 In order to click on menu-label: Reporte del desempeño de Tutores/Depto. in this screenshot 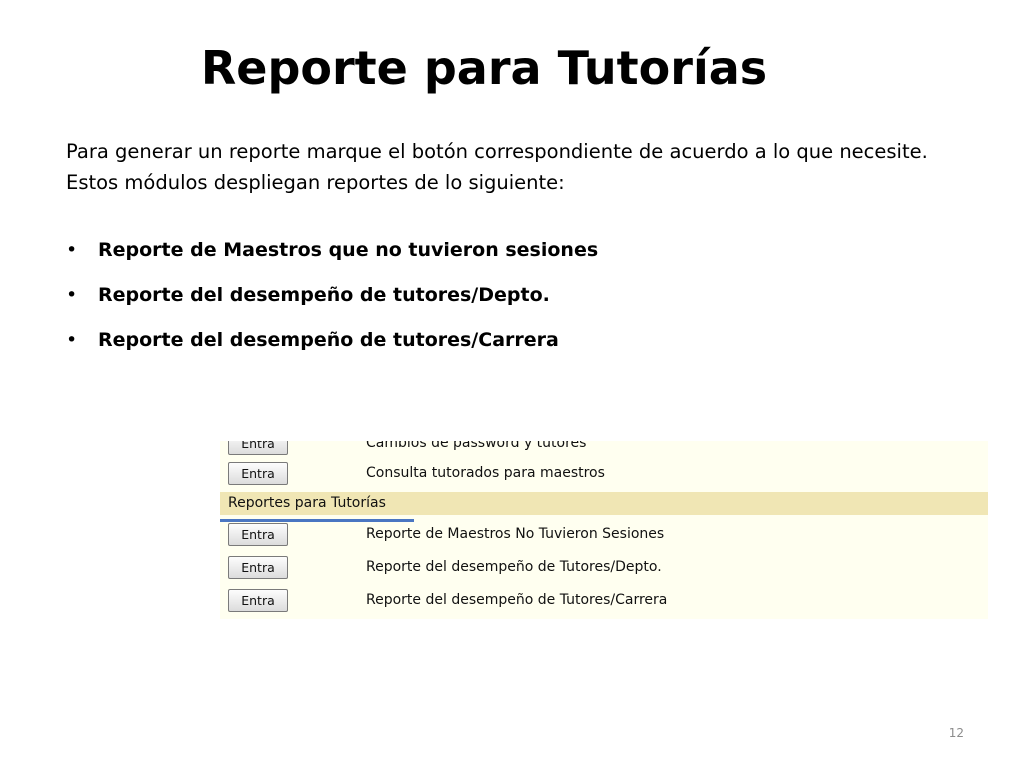, I will do `click(514, 567)`.